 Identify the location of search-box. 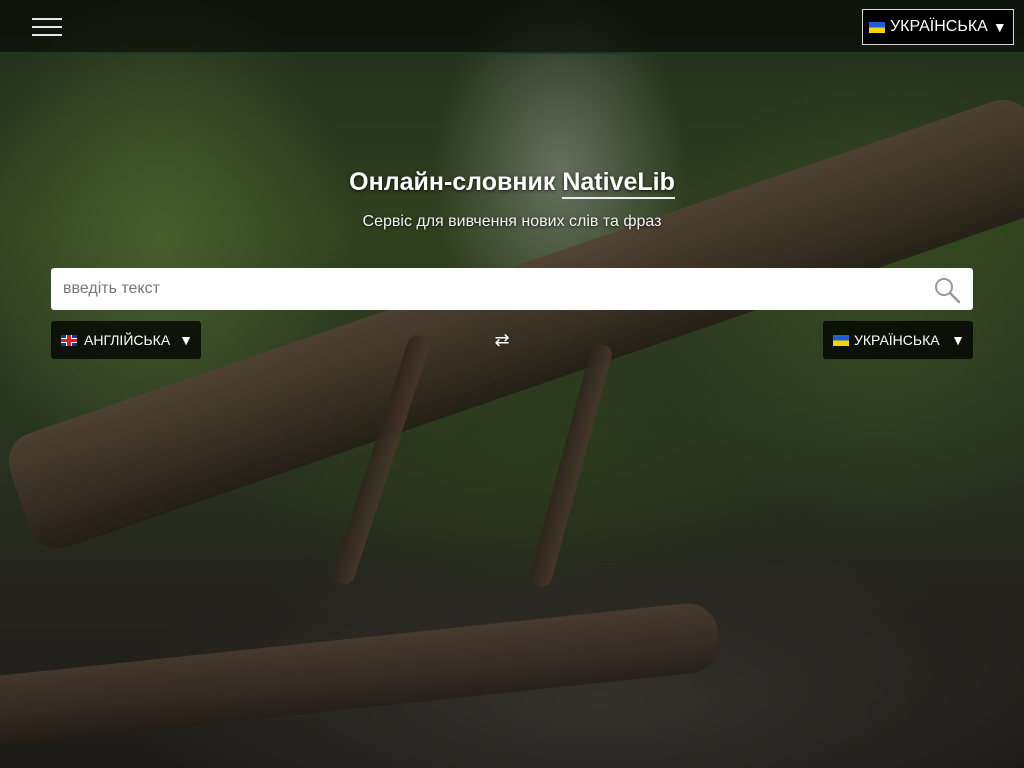
(512, 289).